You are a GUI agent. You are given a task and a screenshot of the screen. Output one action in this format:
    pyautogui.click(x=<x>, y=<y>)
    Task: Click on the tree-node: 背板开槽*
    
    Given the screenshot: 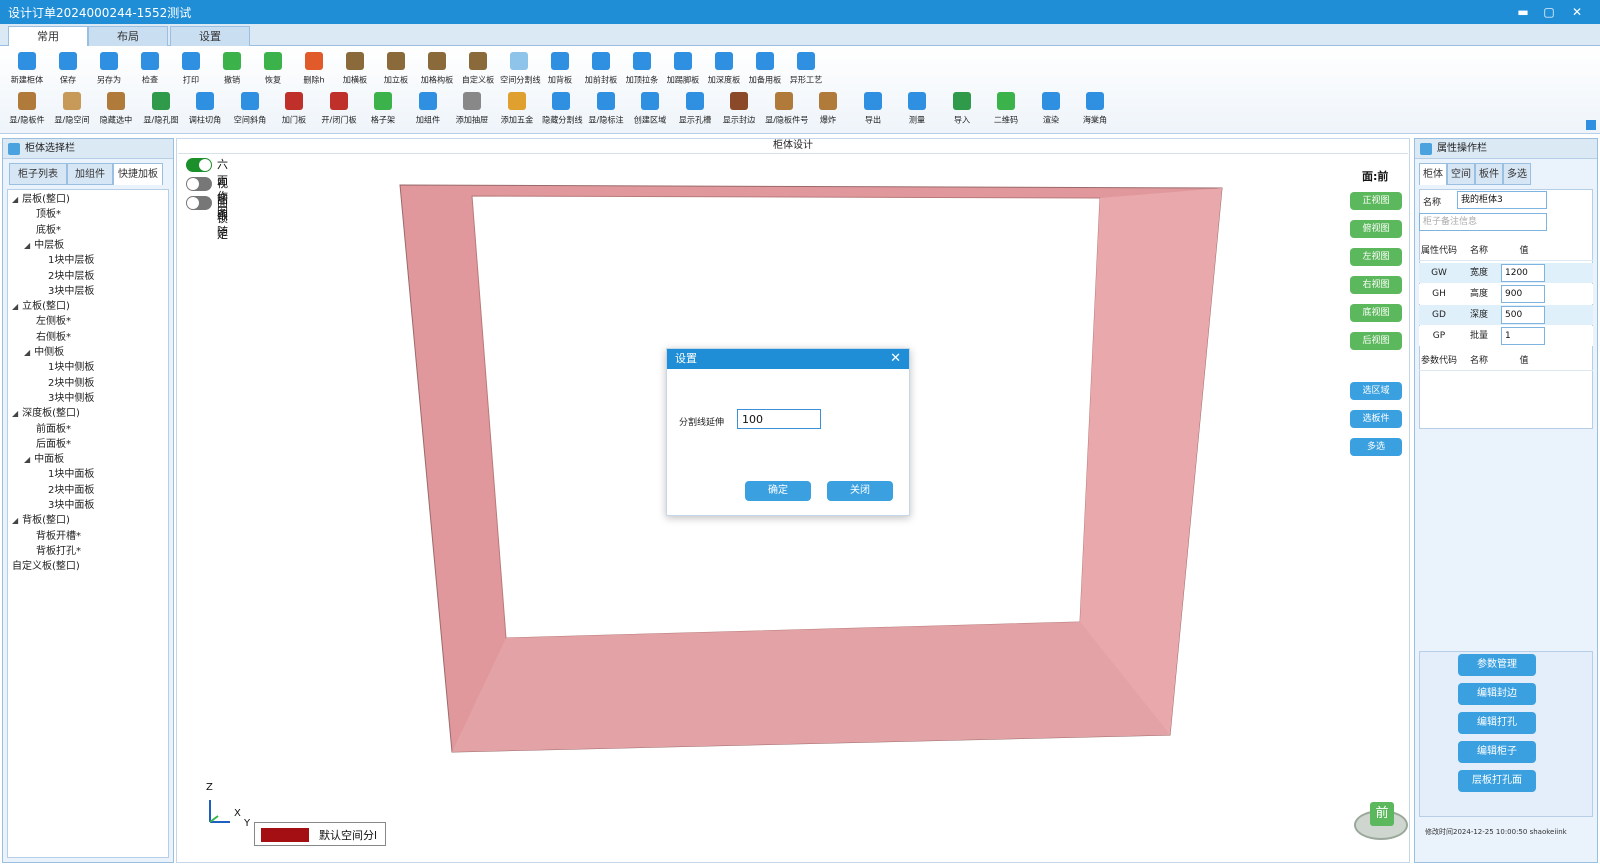 What is the action you would take?
    pyautogui.click(x=58, y=536)
    